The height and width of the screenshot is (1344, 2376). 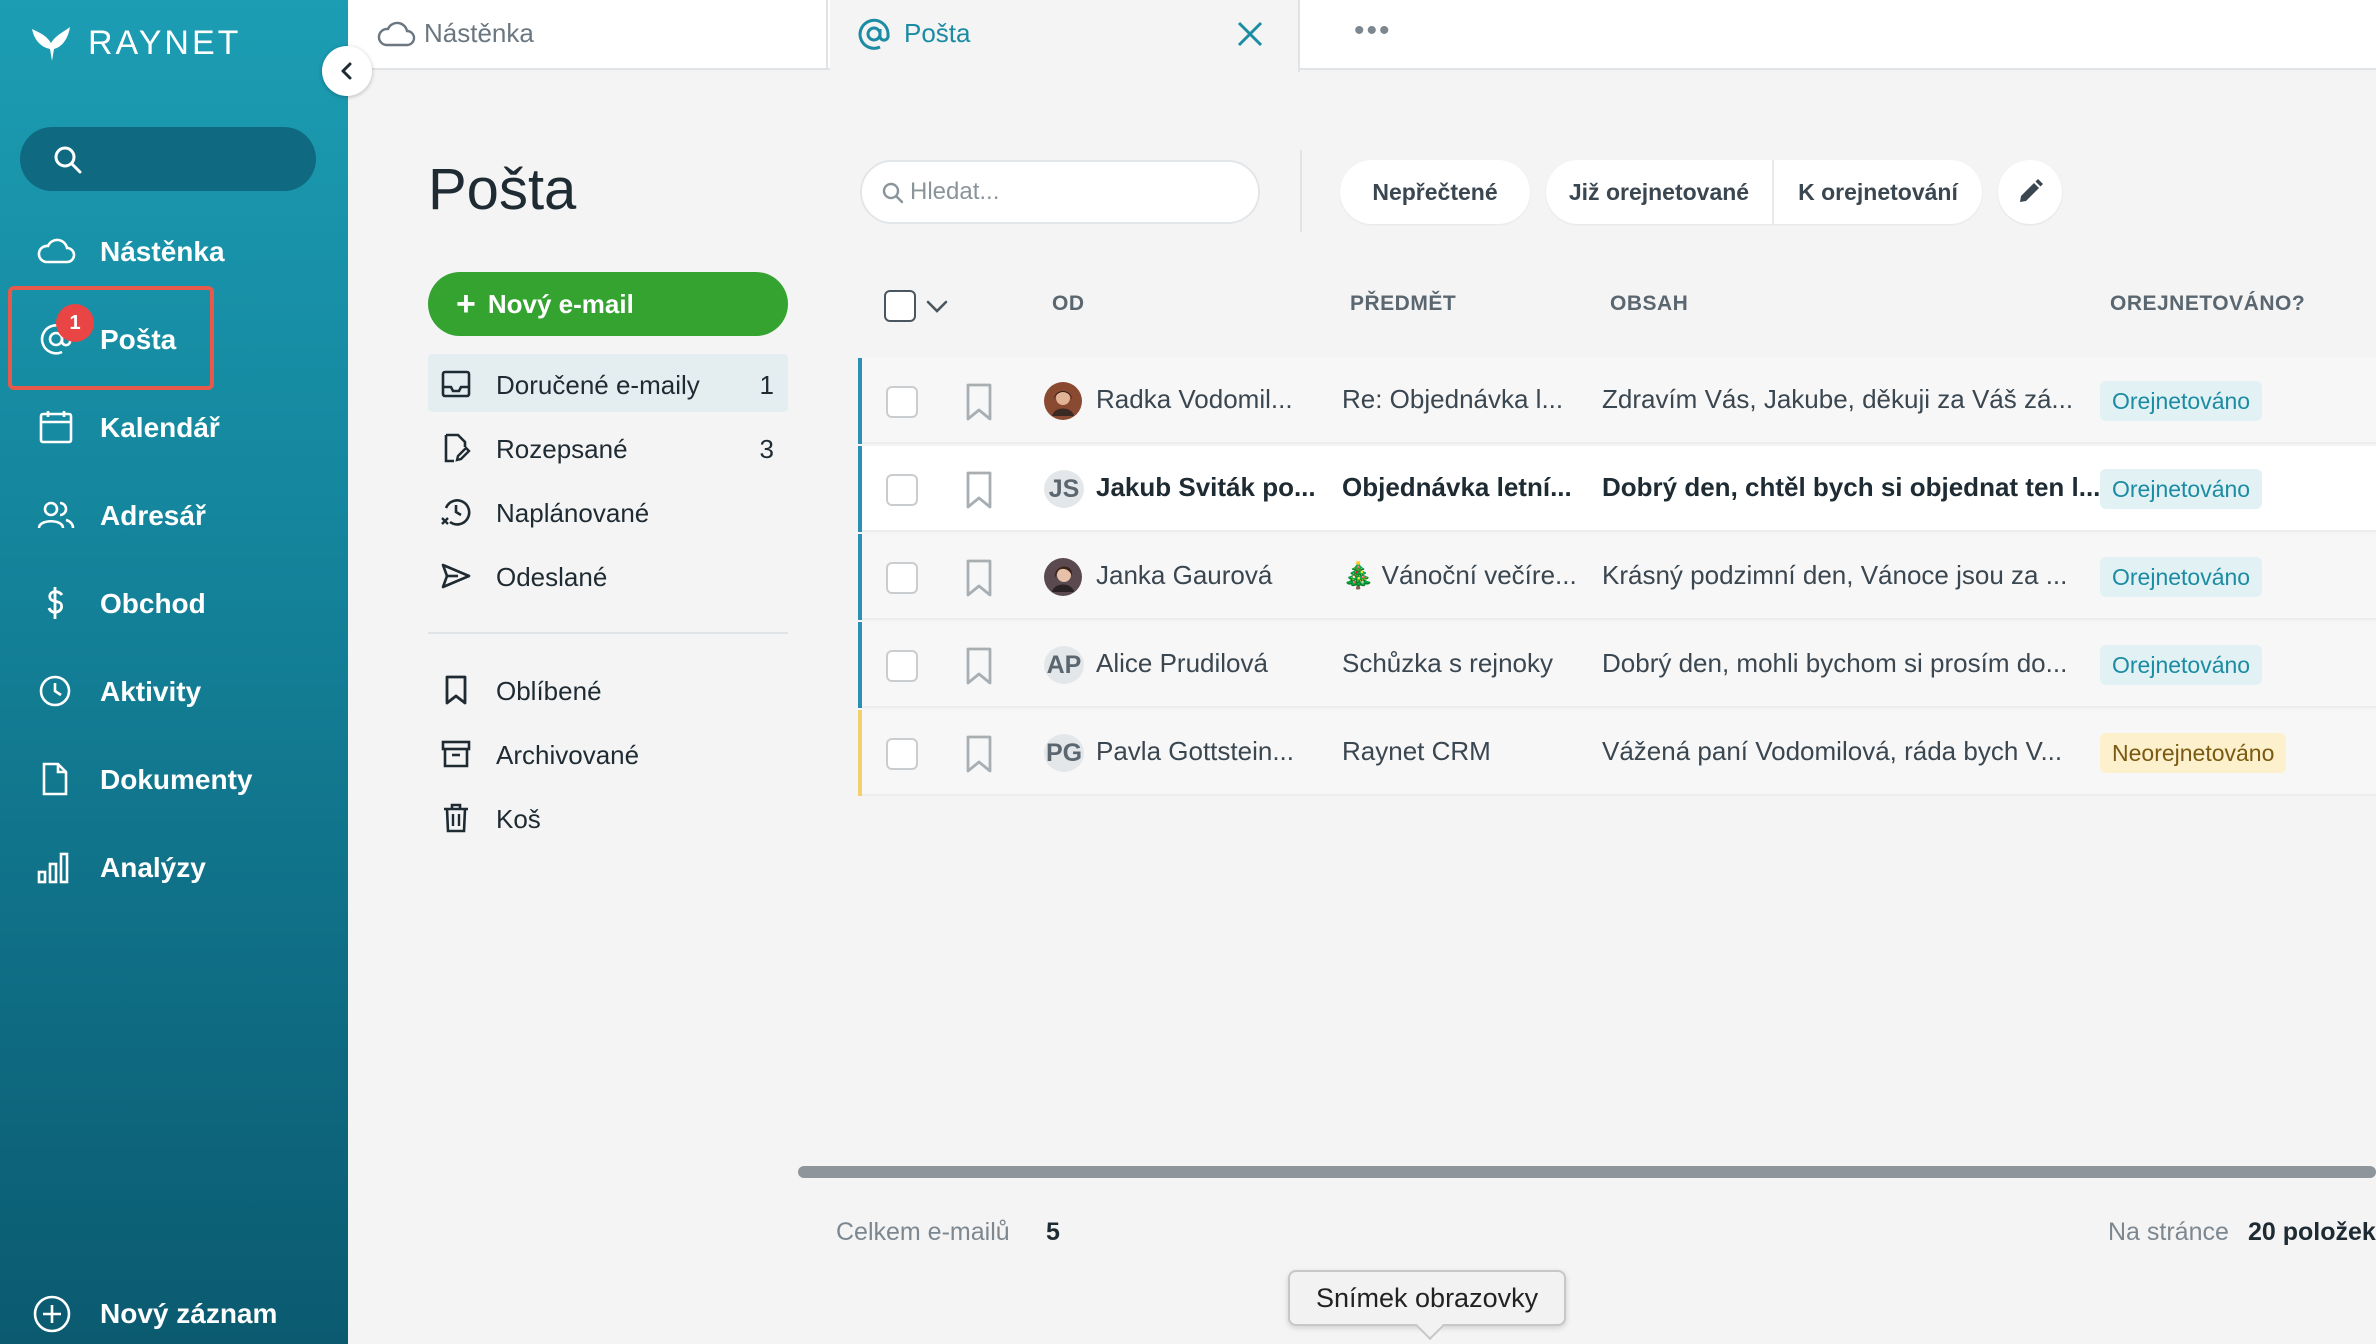 I want to click on pencil-icon, so click(x=2030, y=192).